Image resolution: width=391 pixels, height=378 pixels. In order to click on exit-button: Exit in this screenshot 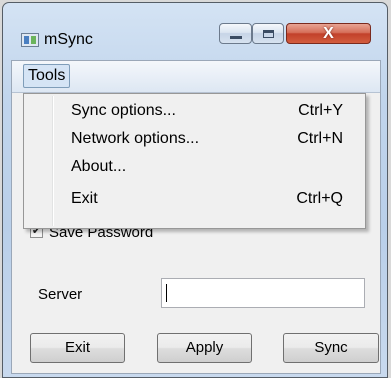, I will do `click(77, 348)`.